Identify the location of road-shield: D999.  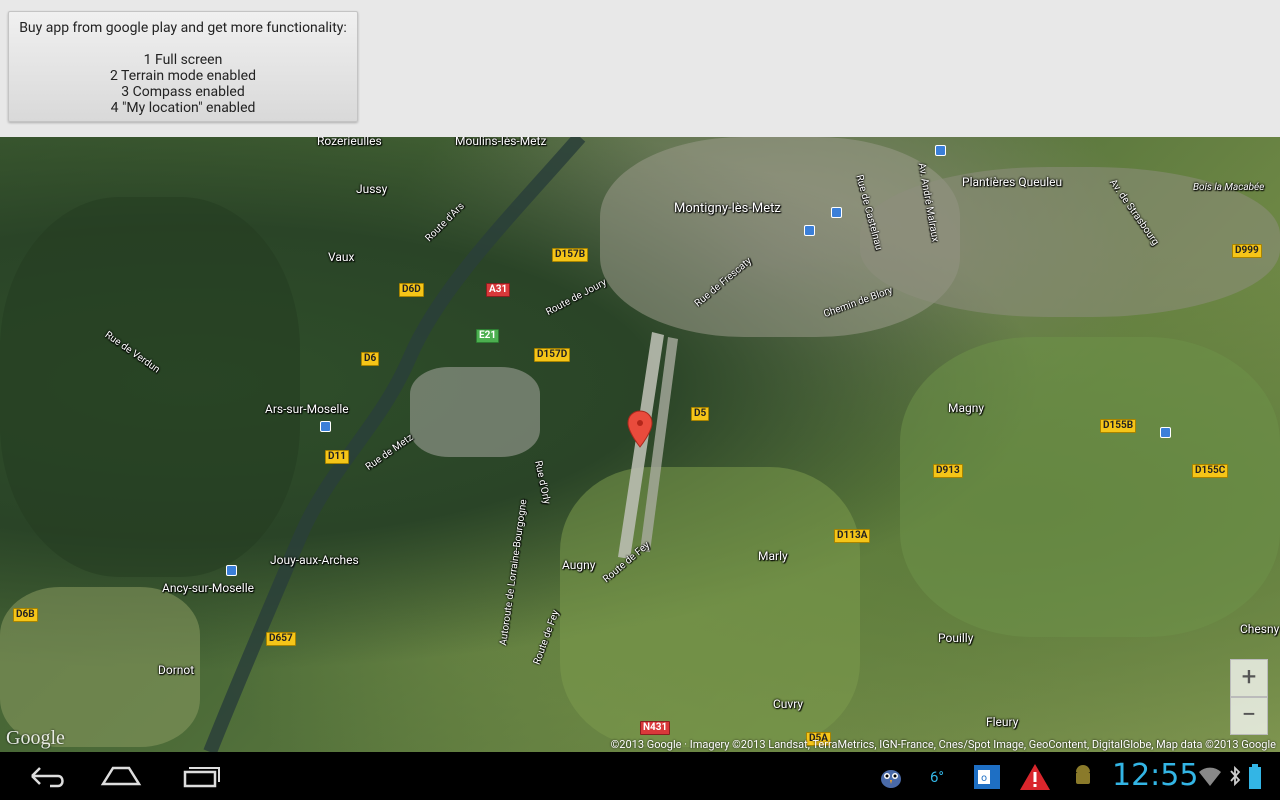
(1247, 251).